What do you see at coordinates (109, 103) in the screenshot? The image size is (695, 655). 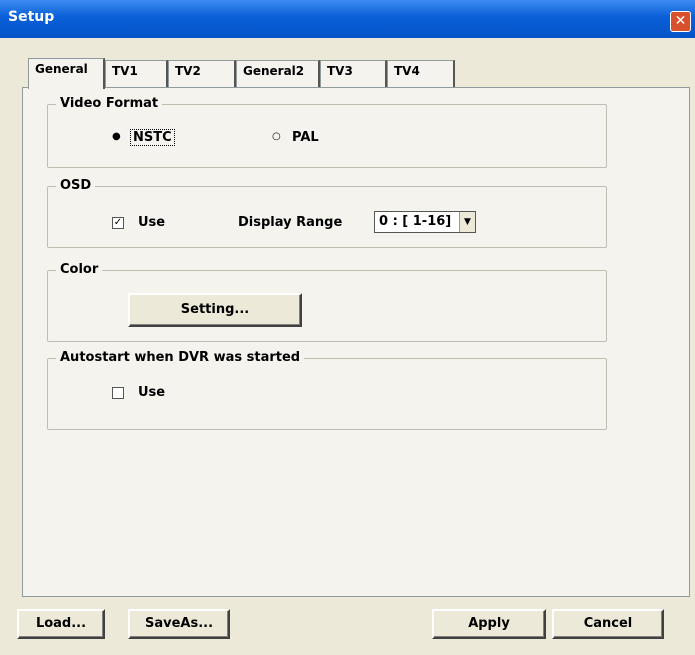 I see `video-format-label: Video Format` at bounding box center [109, 103].